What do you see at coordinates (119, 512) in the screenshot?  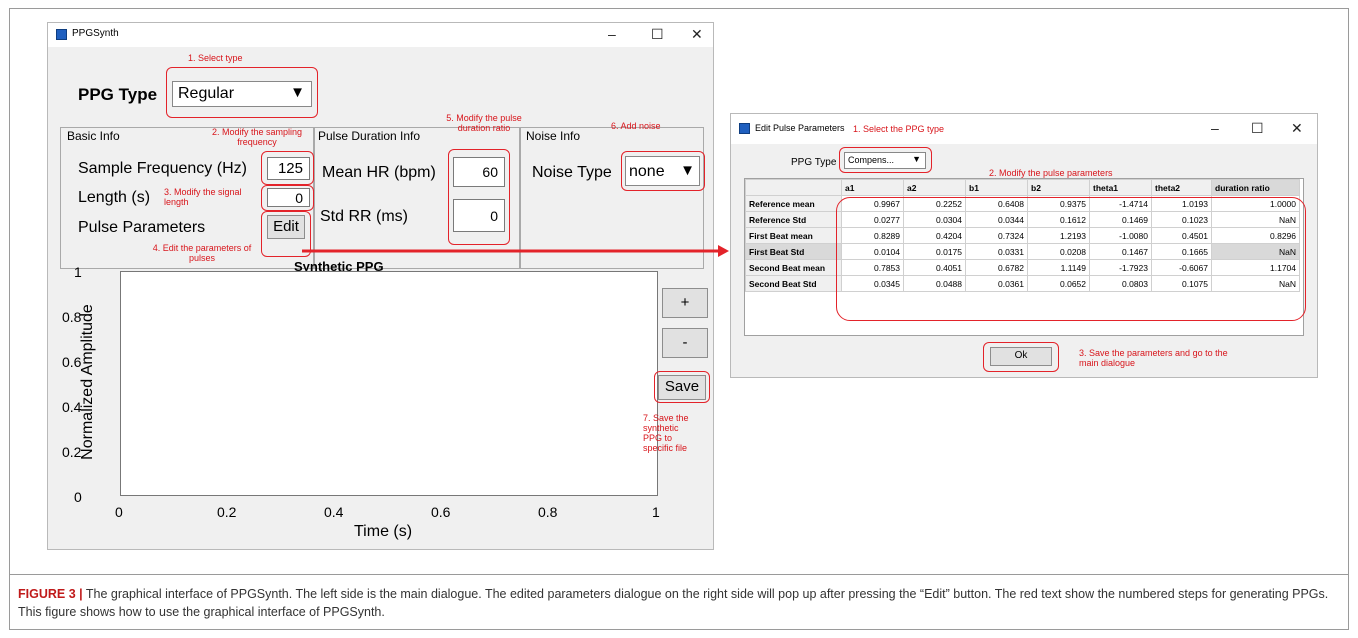 I see `xtick-0: 0` at bounding box center [119, 512].